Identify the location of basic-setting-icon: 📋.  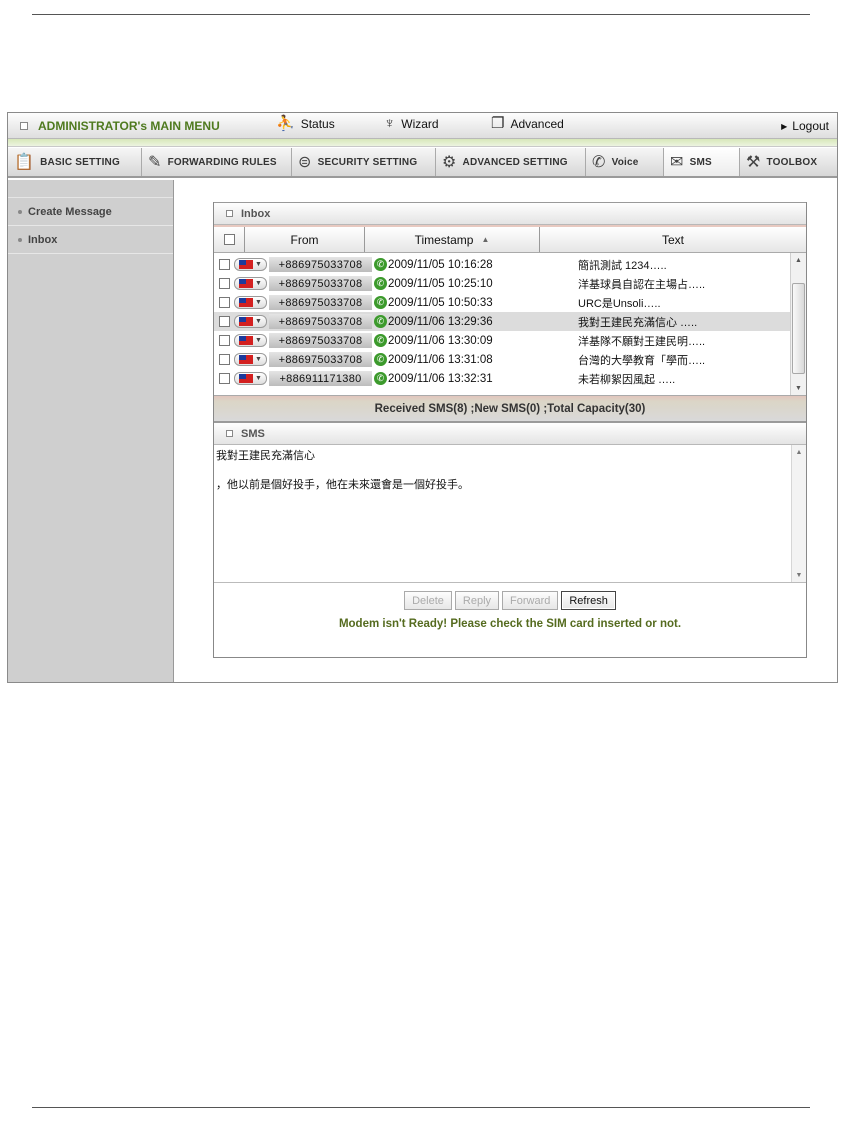
(24, 162).